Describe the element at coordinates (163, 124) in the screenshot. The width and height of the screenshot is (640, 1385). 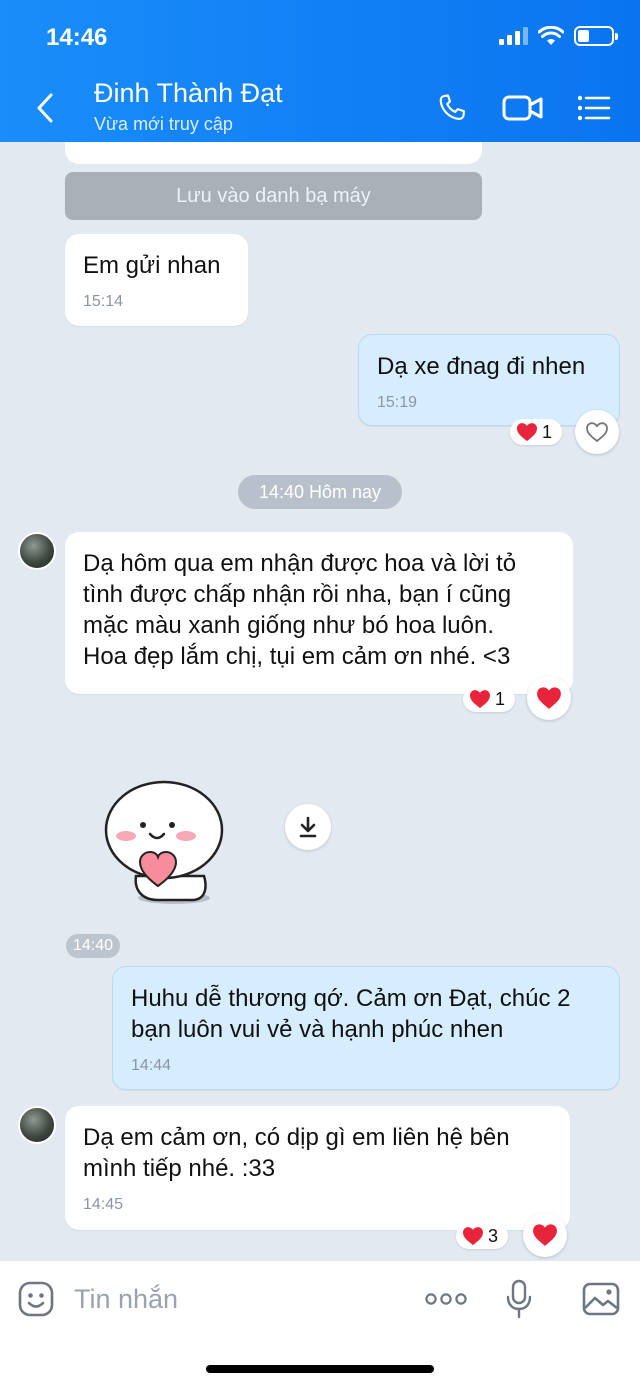
I see `contact-status: Vừa mới truy cập` at that location.